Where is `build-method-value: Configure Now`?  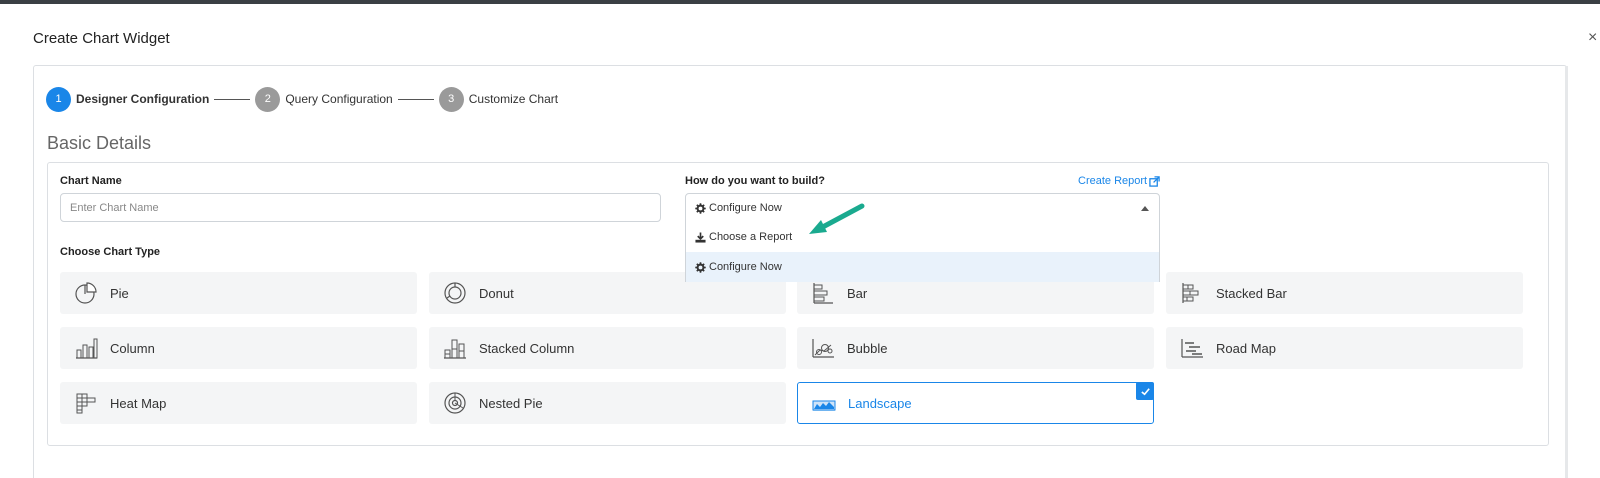 build-method-value: Configure Now is located at coordinates (745, 208).